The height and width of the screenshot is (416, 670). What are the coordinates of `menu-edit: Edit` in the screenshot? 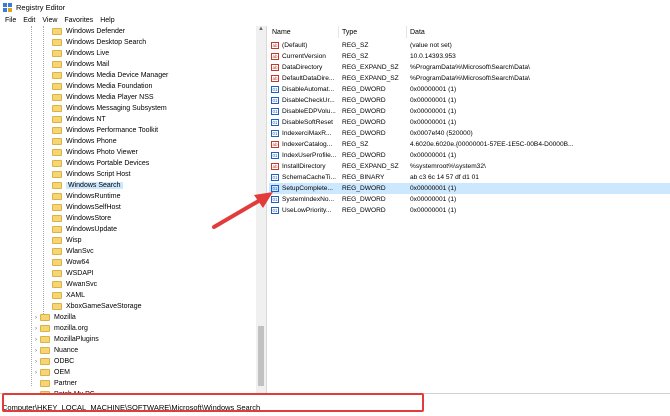 It's located at (29, 20).